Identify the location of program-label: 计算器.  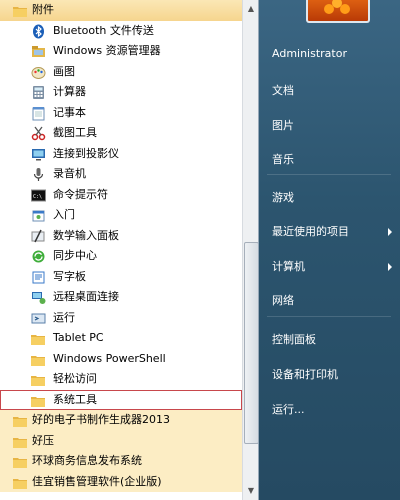
(69, 91).